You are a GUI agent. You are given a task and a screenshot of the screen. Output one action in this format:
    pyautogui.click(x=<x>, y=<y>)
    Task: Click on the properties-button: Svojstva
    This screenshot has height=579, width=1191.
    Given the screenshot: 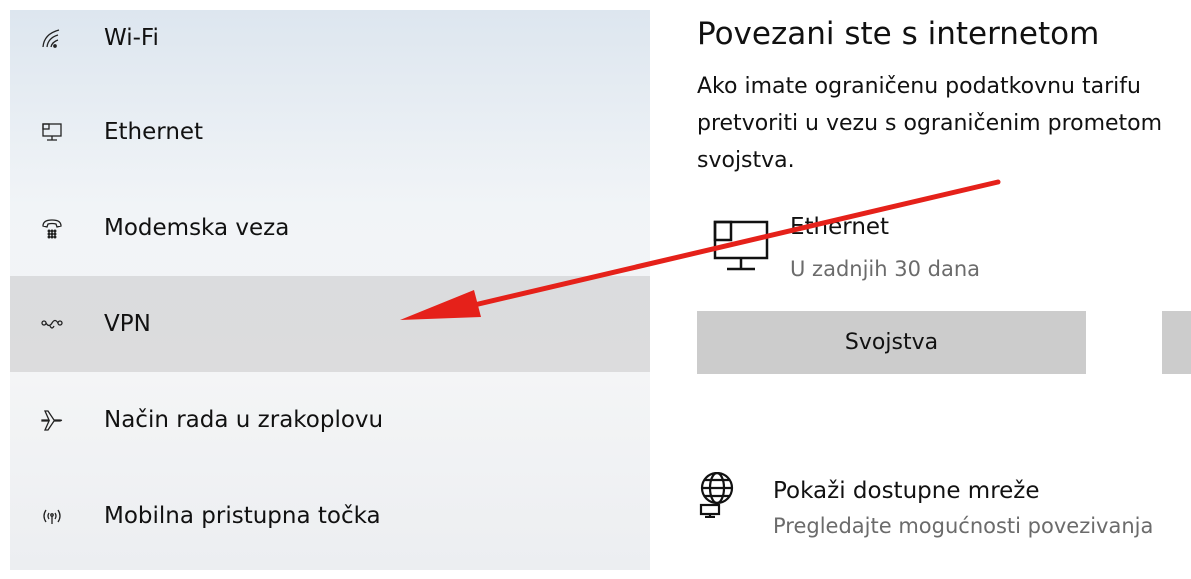 What is the action you would take?
    pyautogui.click(x=891, y=342)
    